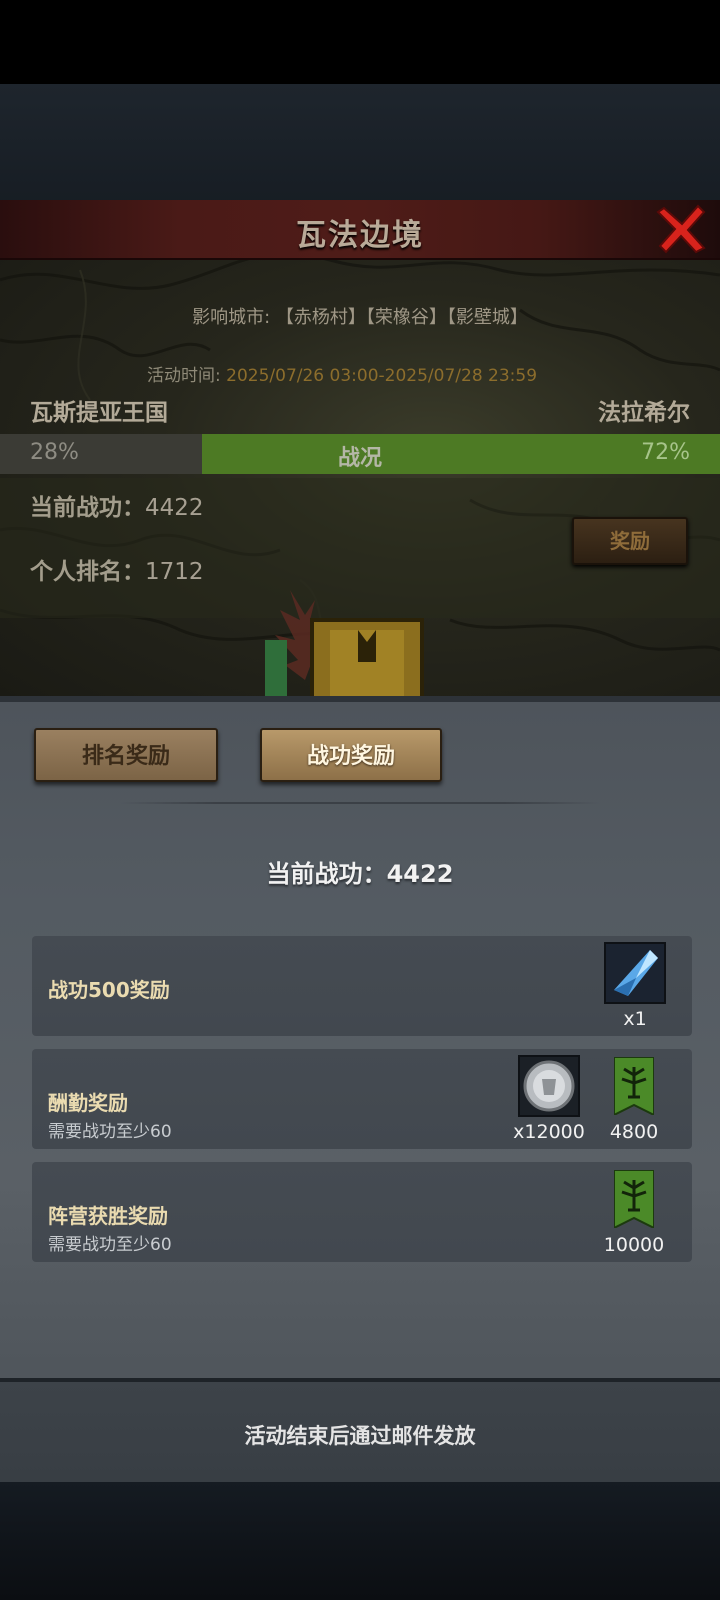 The image size is (720, 1600). I want to click on navigation-bar, so click(360, 1541).